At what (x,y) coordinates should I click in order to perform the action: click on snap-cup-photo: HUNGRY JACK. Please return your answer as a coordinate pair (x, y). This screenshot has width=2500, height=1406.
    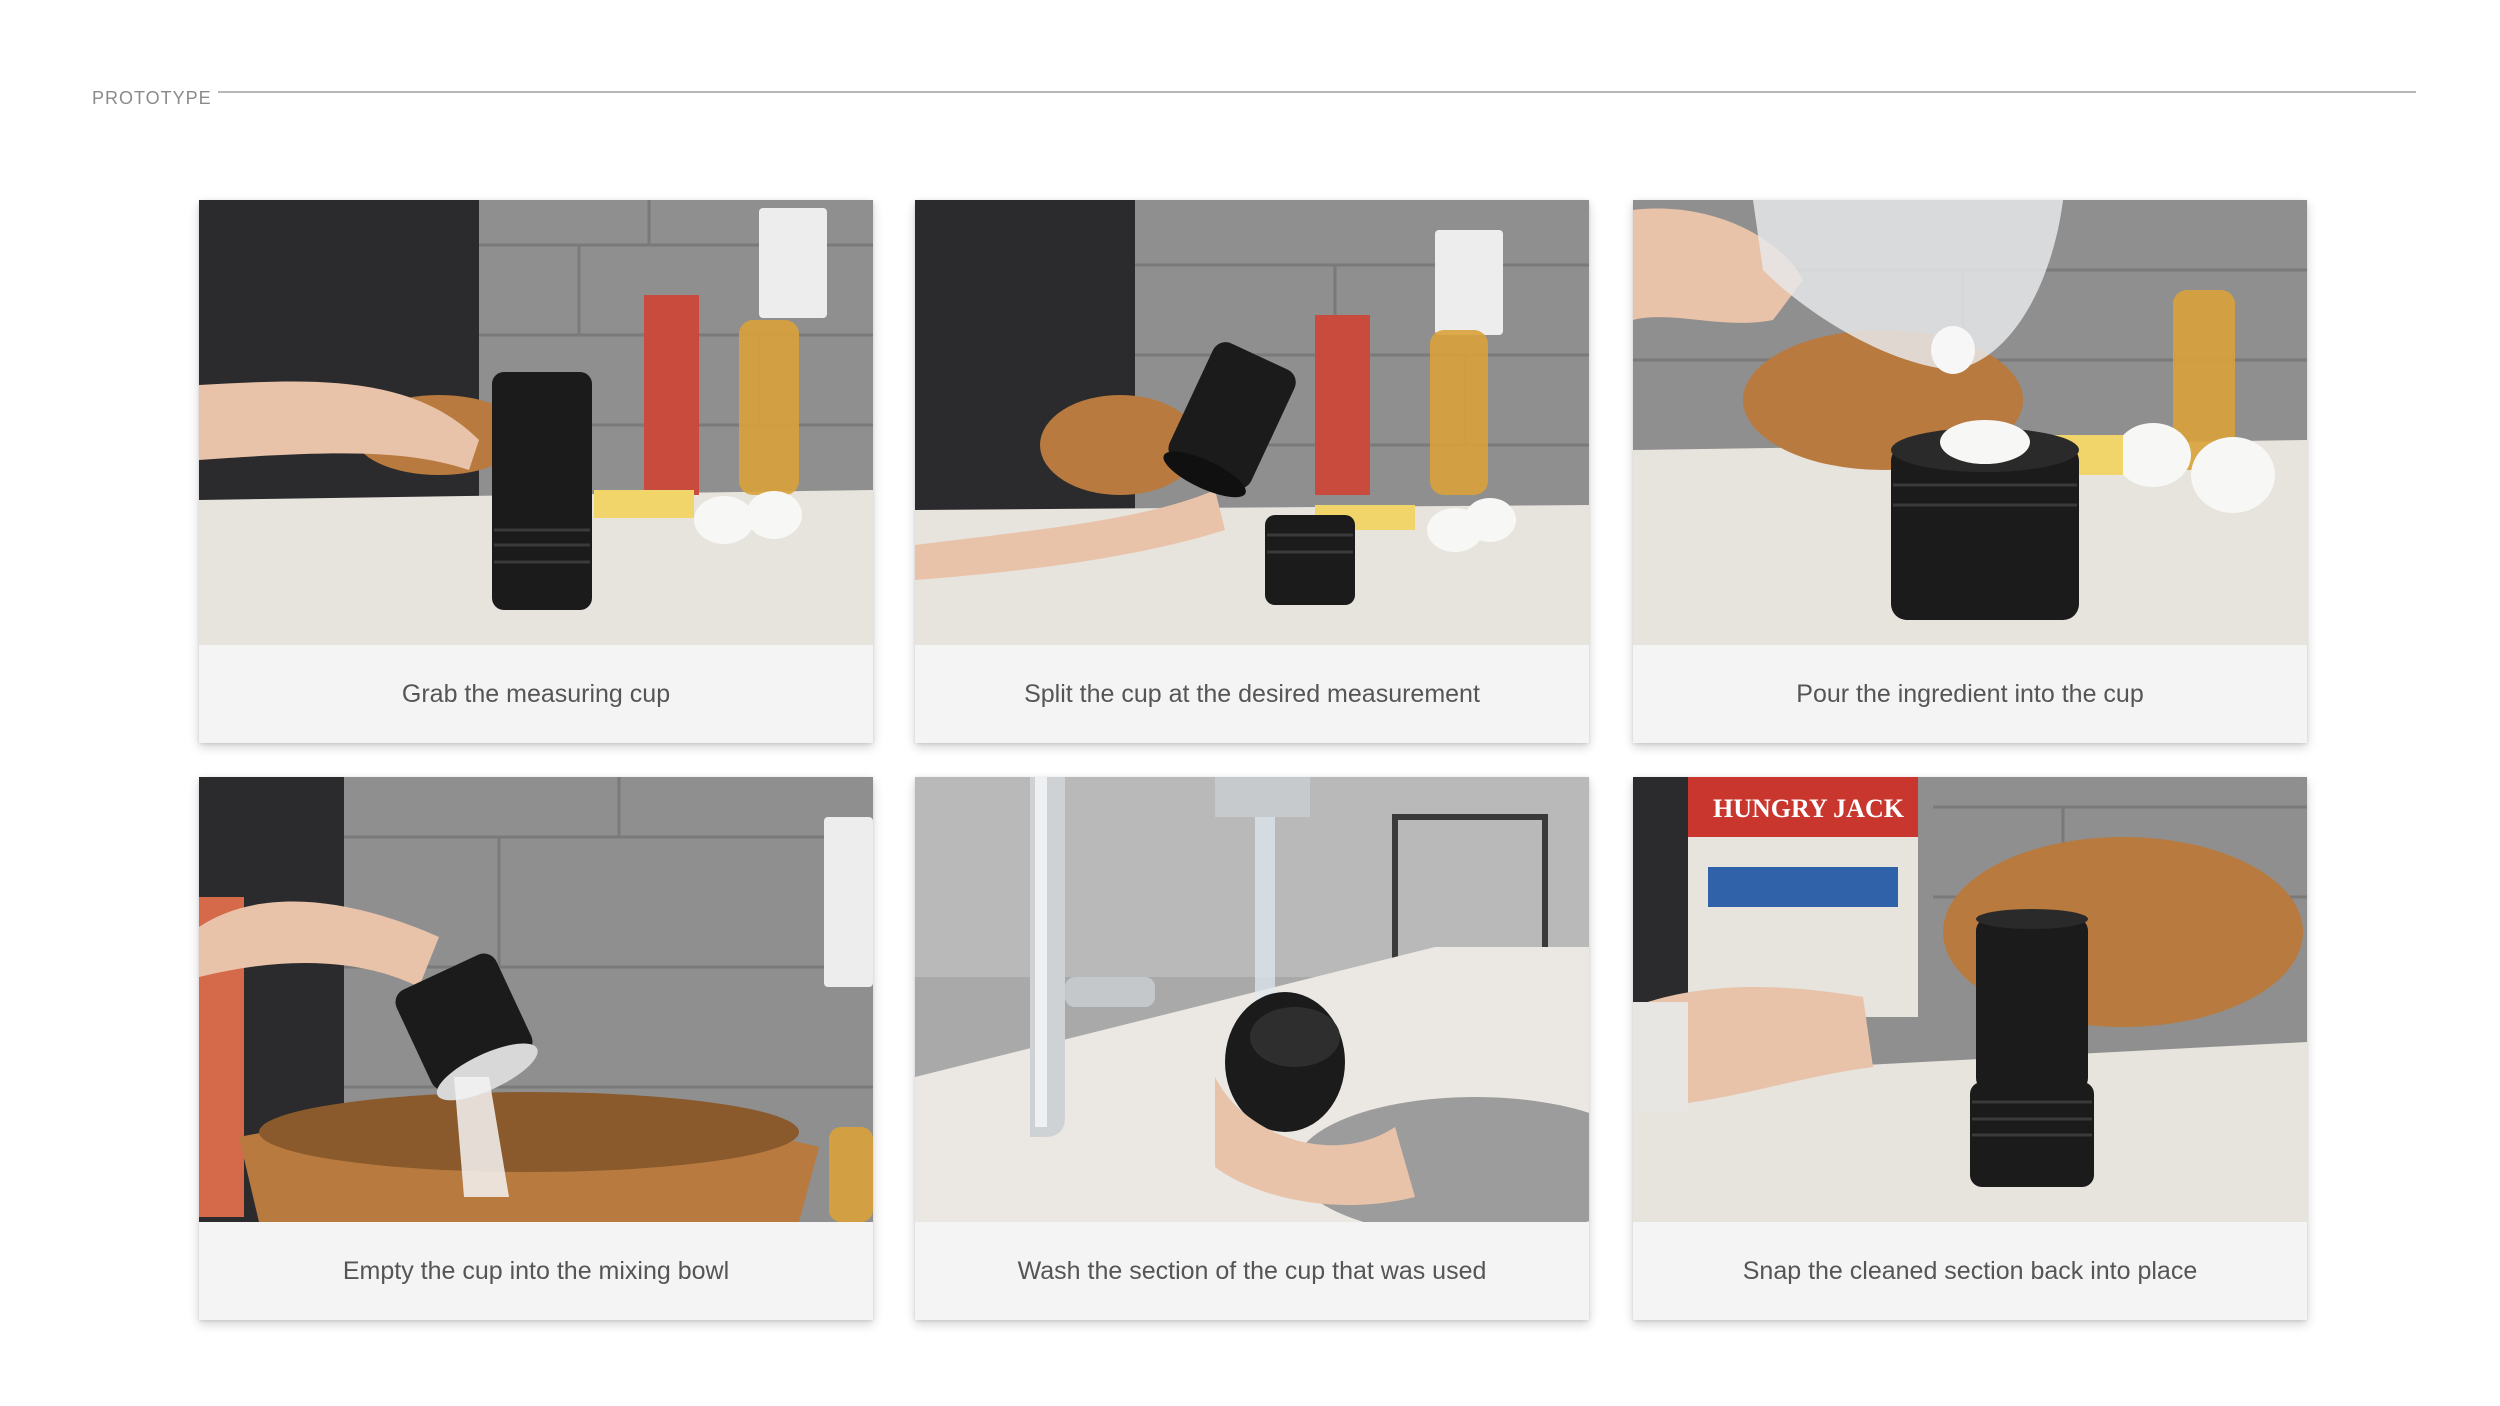
    Looking at the image, I should click on (1970, 999).